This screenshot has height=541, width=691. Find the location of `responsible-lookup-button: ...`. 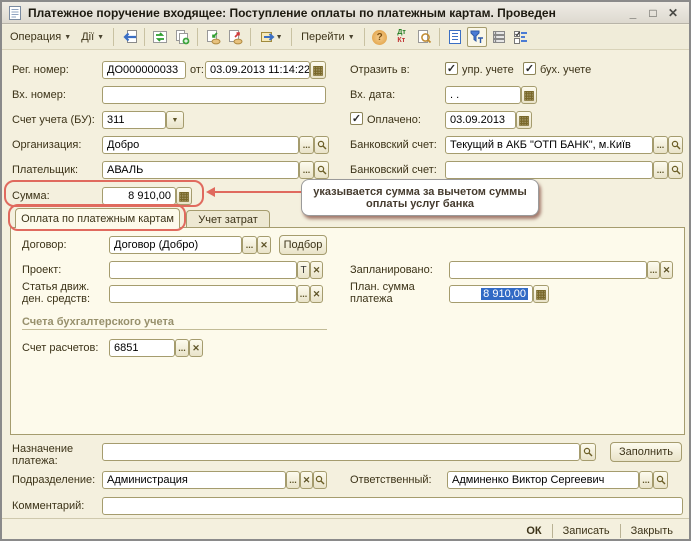

responsible-lookup-button: ... is located at coordinates (646, 480).